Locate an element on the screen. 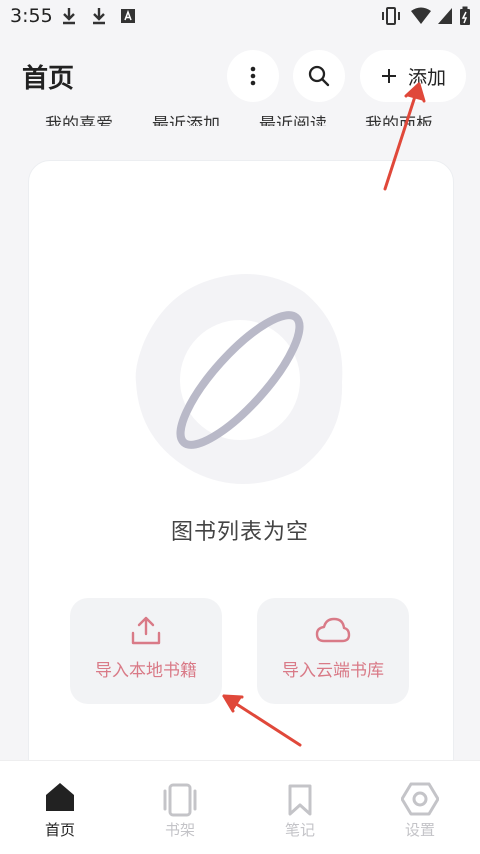 This screenshot has height=854, width=480. more-button is located at coordinates (253, 76).